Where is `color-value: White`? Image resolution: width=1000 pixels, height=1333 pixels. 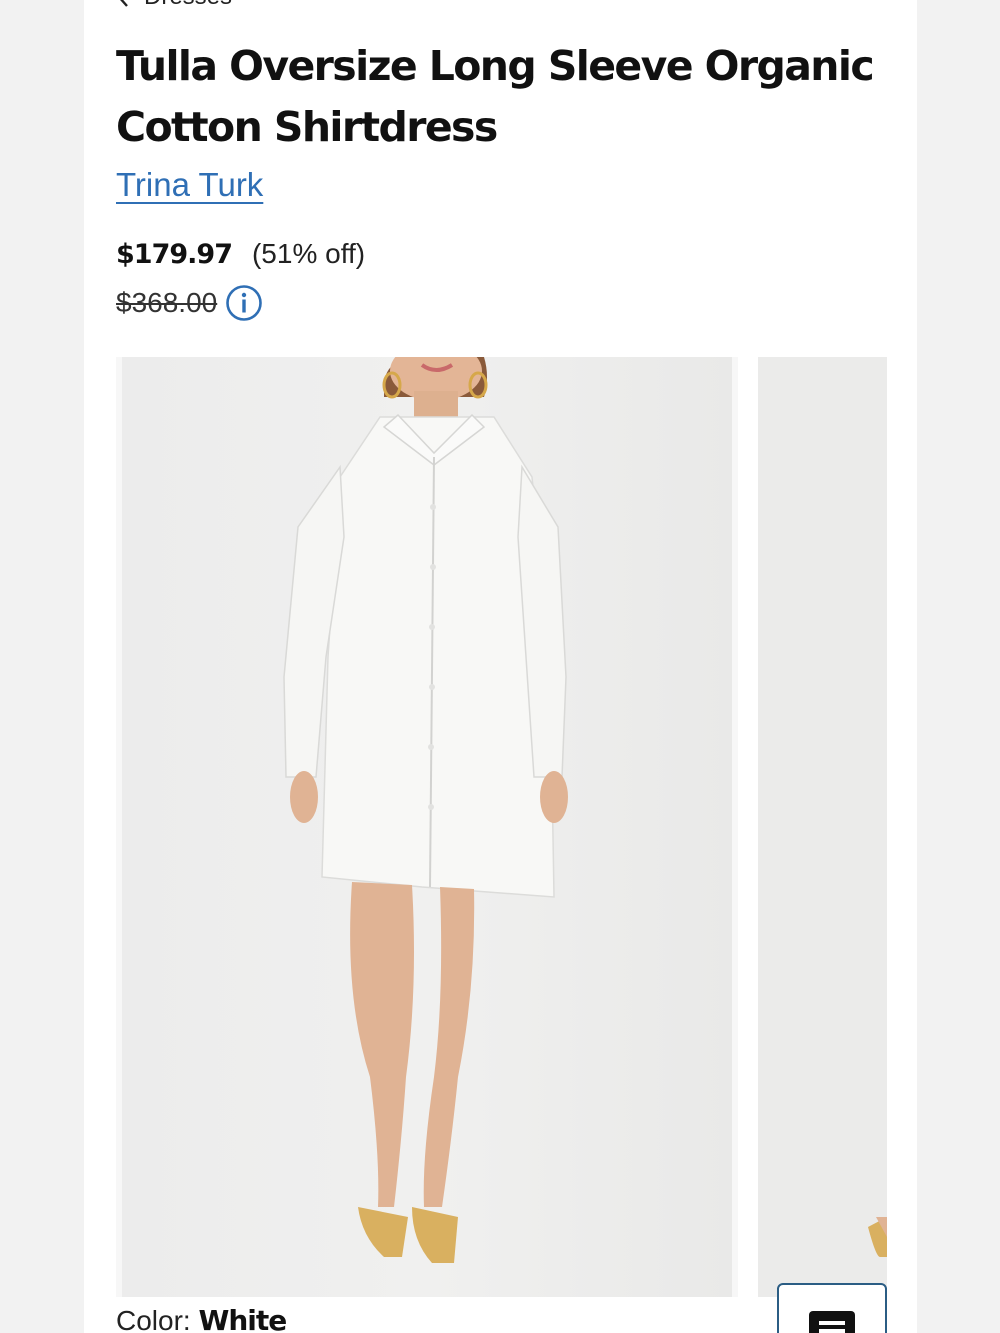 color-value: White is located at coordinates (242, 1318).